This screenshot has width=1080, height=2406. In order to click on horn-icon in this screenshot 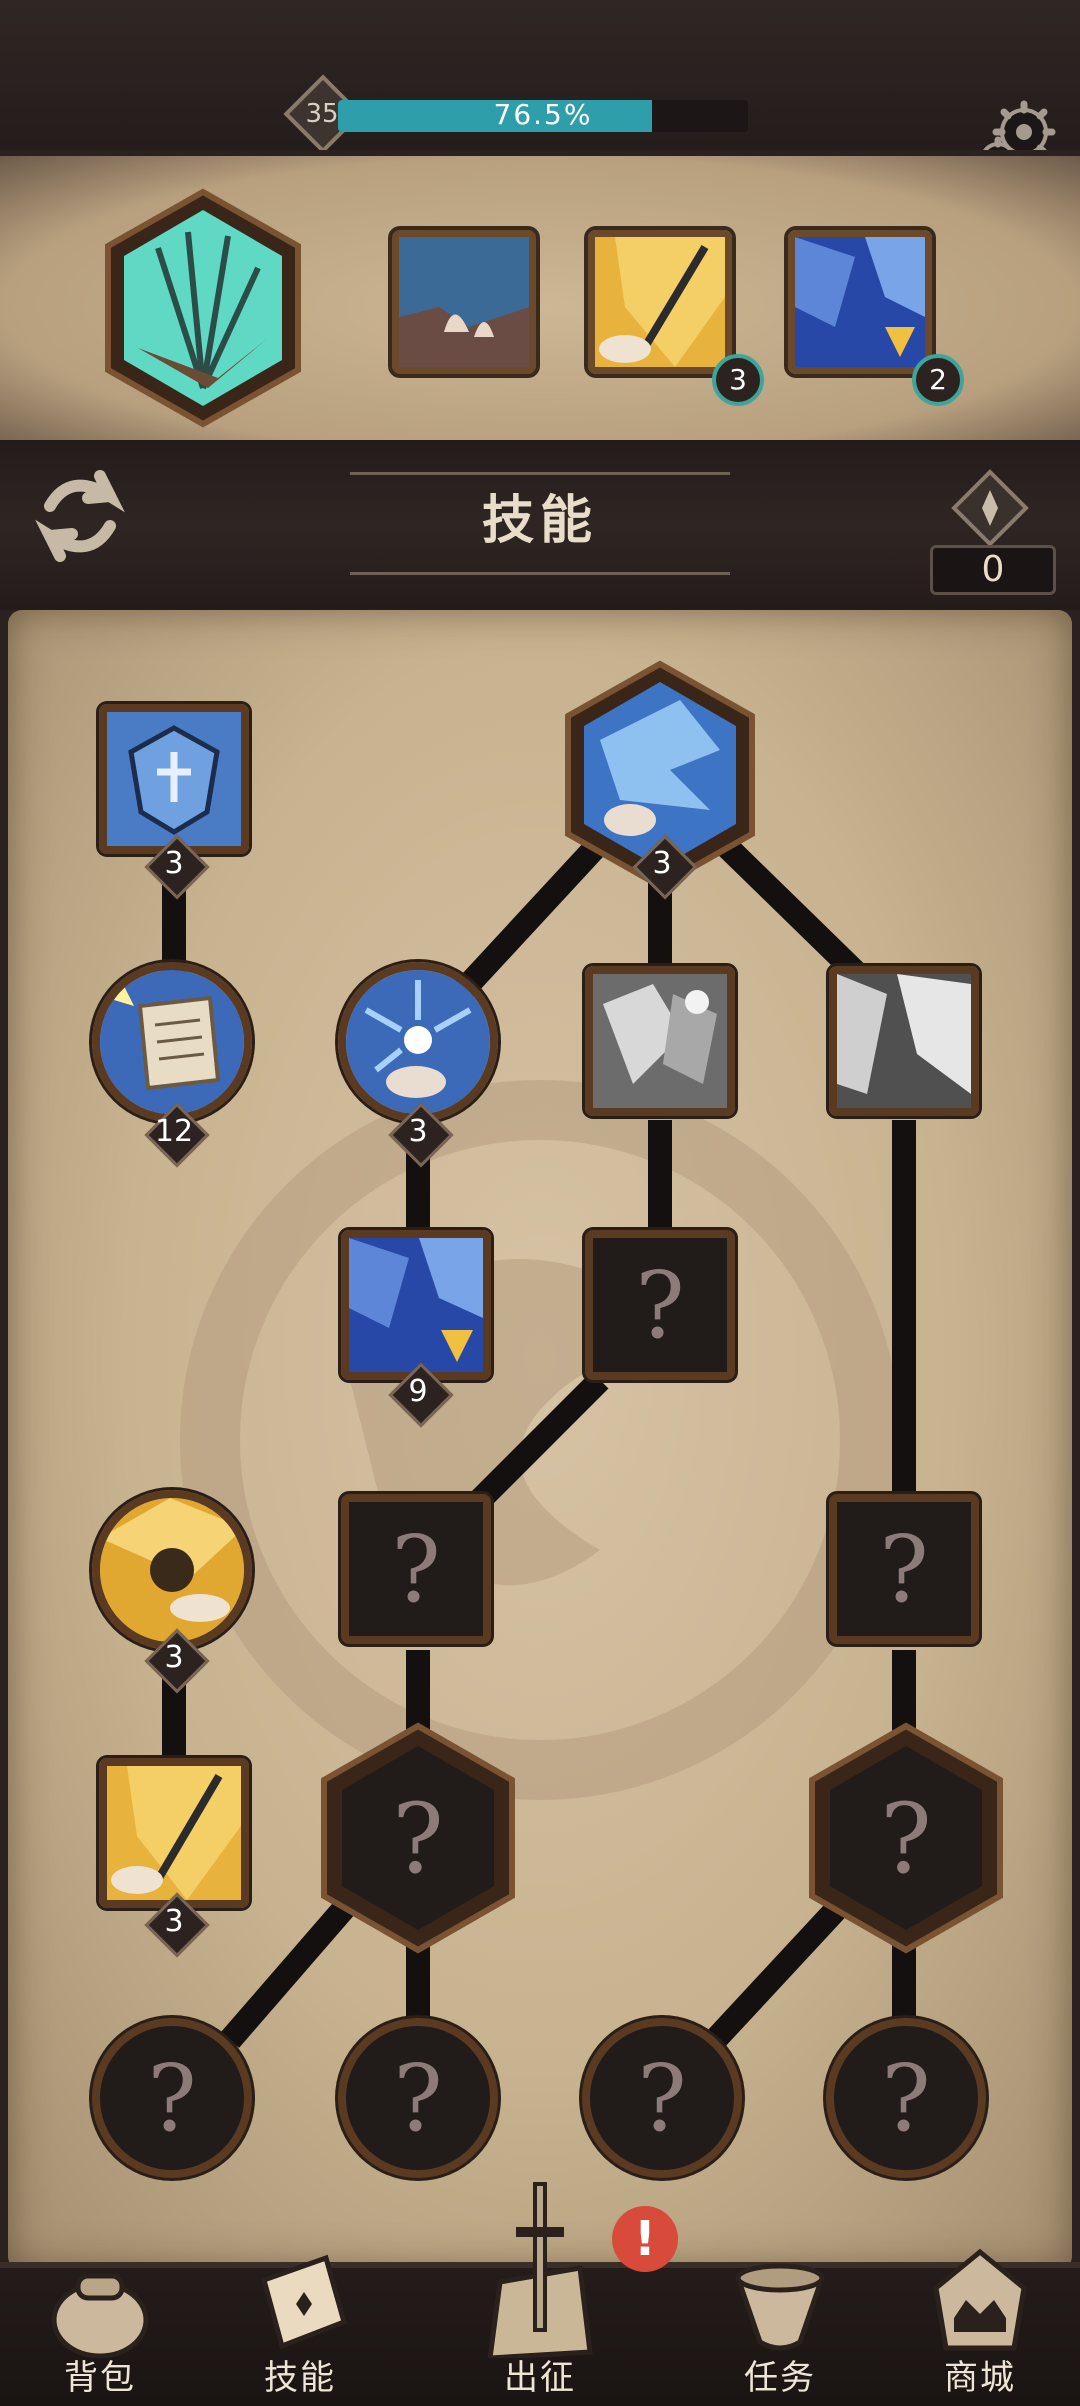, I will do `click(780, 2307)`.